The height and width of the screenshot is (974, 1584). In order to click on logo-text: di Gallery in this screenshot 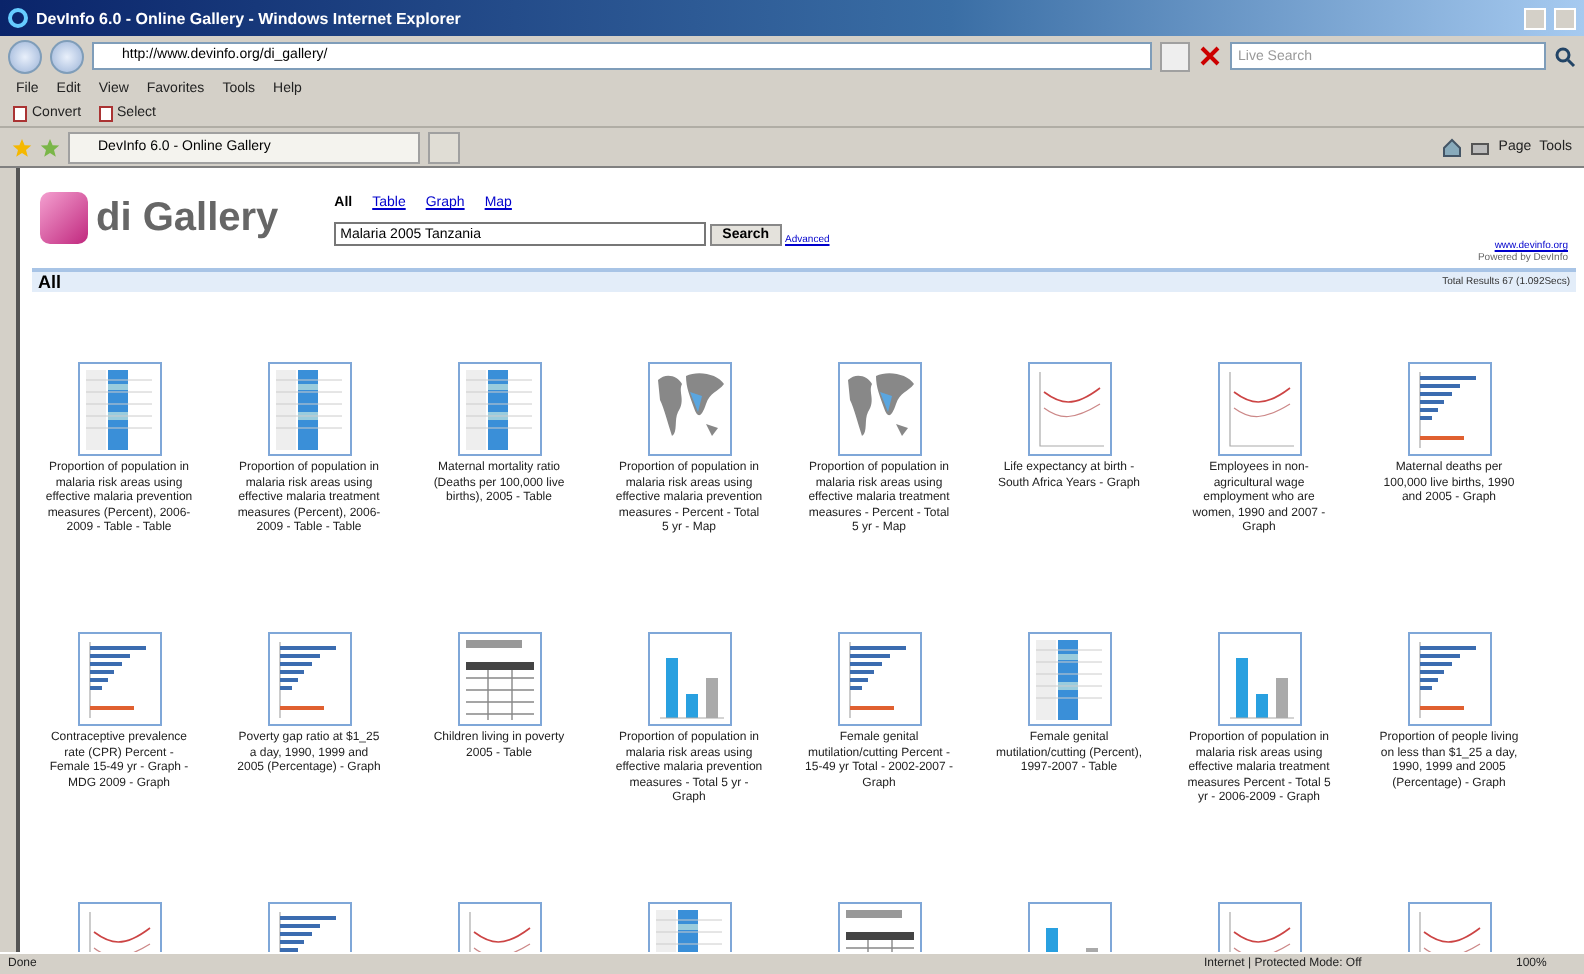, I will do `click(187, 218)`.